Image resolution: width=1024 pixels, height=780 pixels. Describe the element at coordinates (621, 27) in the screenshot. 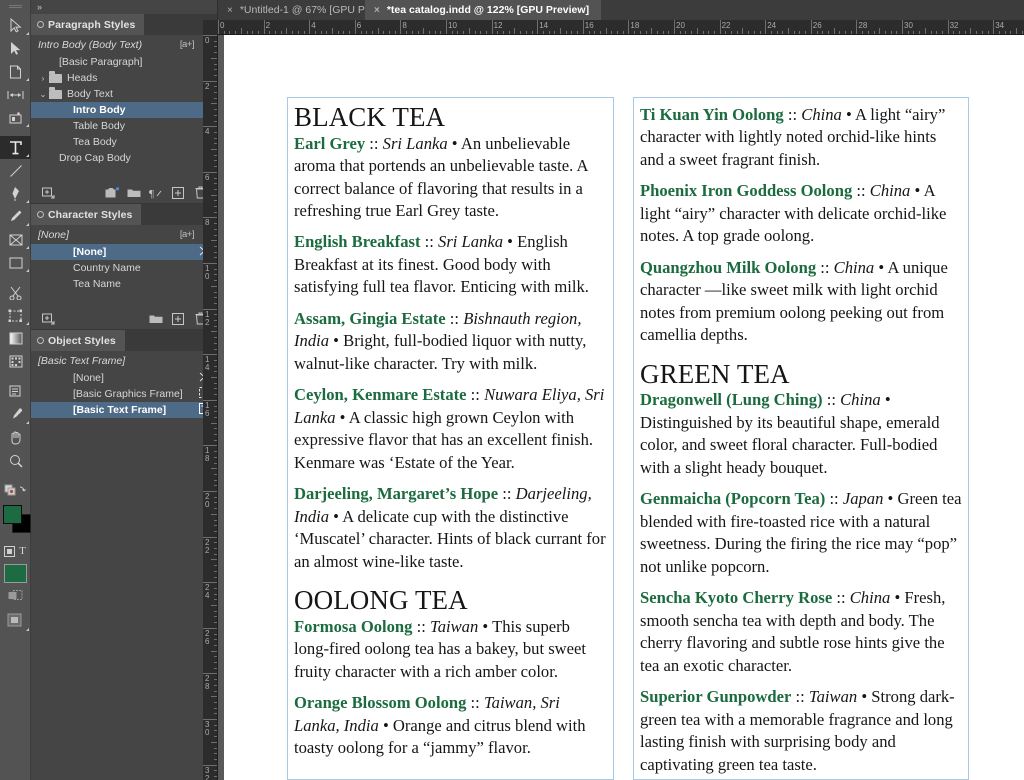

I see `horizontal-ruler: 0 2 4 6 8 10 12 14 16 18 20 22 24 26 28 30 32 34` at that location.